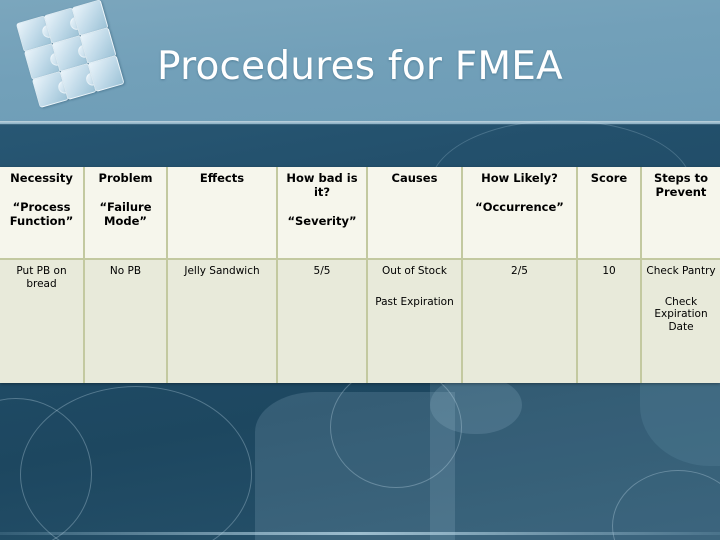 The height and width of the screenshot is (540, 720). I want to click on header-sublabel: “Process Function”, so click(41, 213).